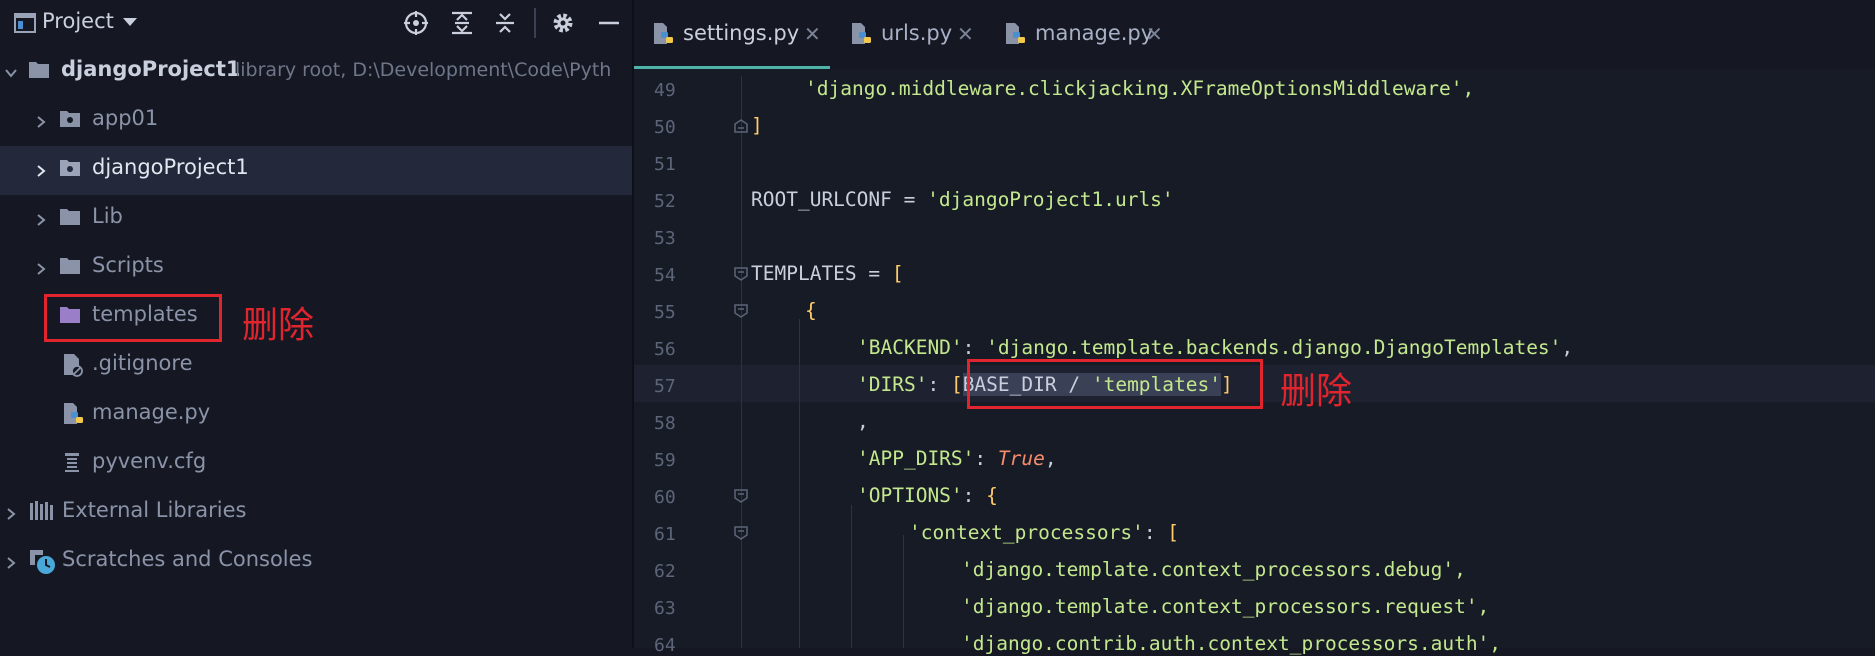 The width and height of the screenshot is (1875, 656). What do you see at coordinates (25, 25) in the screenshot?
I see `project-window-icon` at bounding box center [25, 25].